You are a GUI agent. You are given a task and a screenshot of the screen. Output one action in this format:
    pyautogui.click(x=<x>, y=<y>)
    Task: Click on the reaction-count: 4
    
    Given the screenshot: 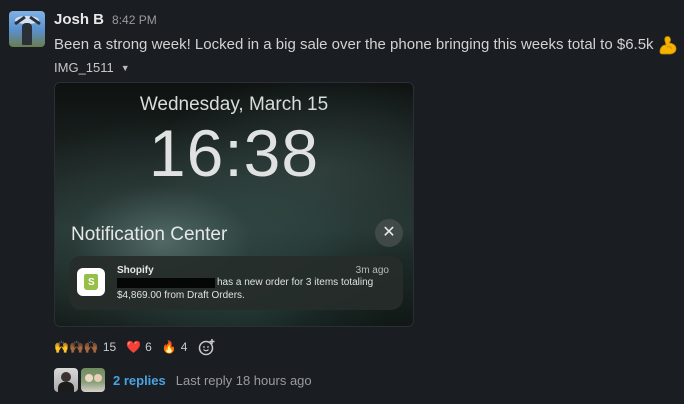 What is the action you would take?
    pyautogui.click(x=184, y=347)
    